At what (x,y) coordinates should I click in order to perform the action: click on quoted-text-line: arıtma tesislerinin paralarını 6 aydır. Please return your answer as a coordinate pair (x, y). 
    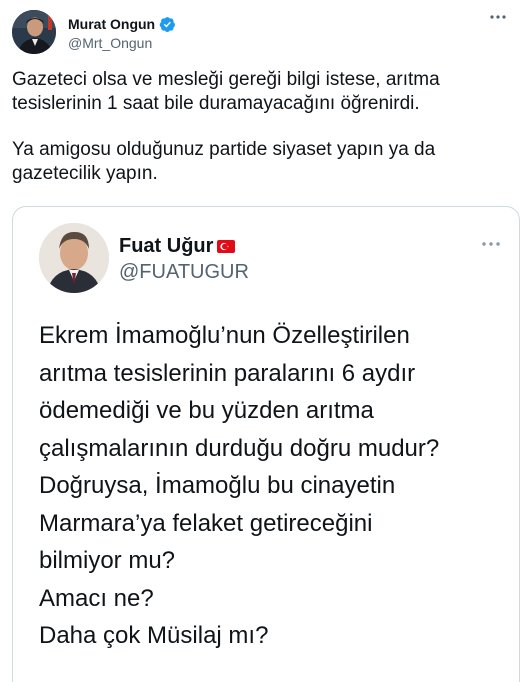
    Looking at the image, I should click on (227, 373).